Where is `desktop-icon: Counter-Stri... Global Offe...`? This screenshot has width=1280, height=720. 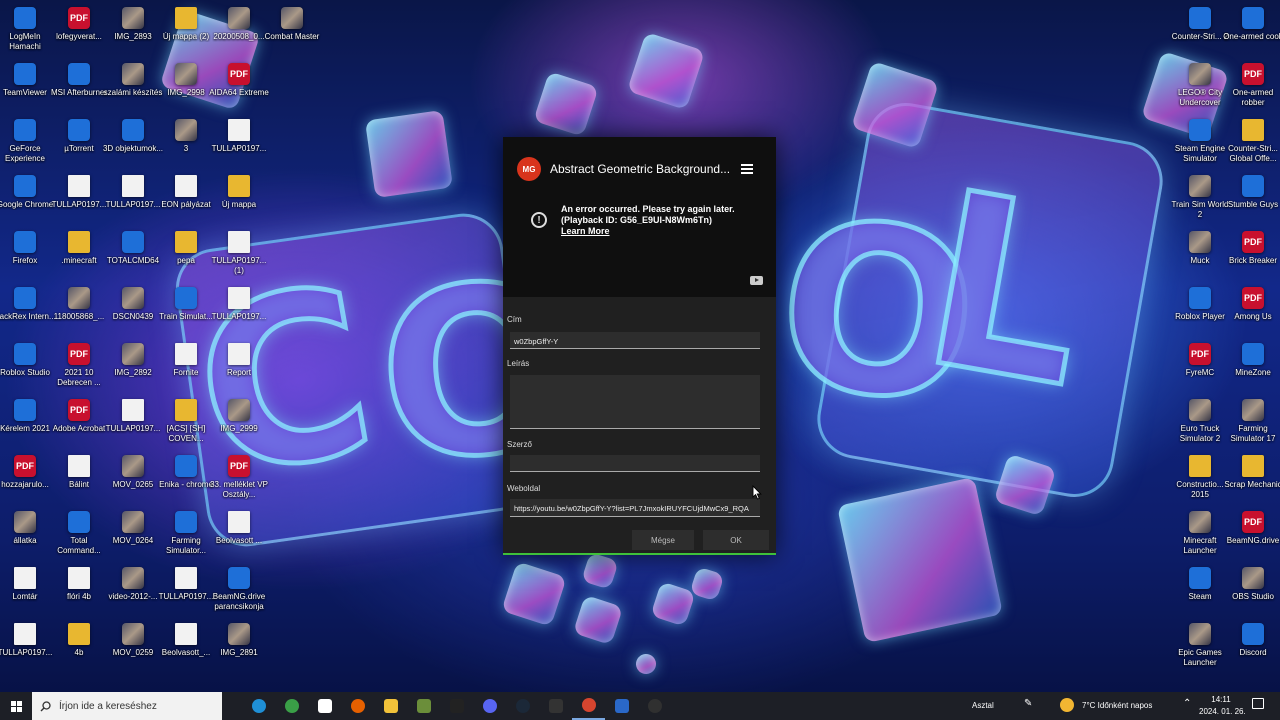
desktop-icon: Counter-Stri... Global Offe... is located at coordinates (1253, 144).